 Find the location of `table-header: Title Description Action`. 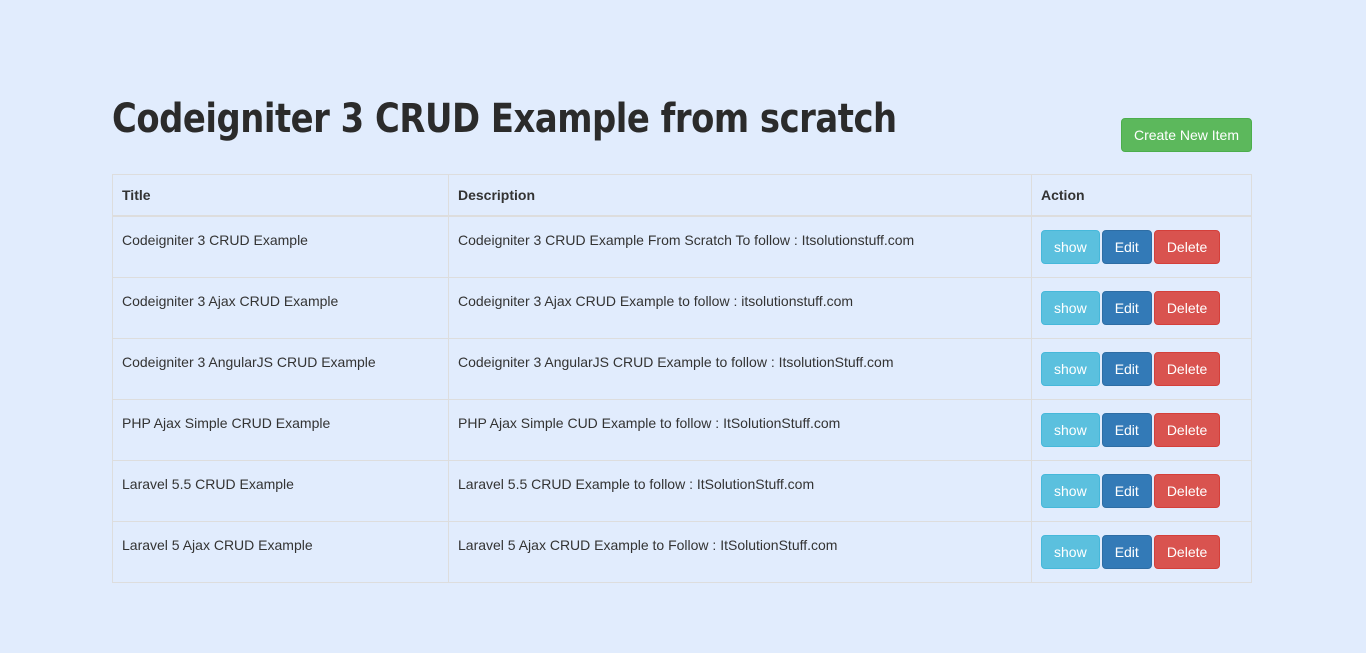

table-header: Title Description Action is located at coordinates (682, 195).